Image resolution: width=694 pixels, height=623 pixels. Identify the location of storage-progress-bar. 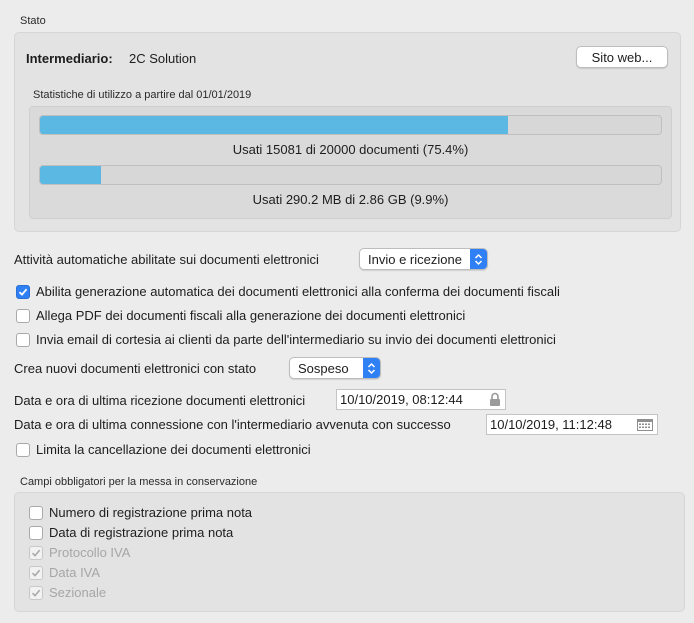
(350, 175).